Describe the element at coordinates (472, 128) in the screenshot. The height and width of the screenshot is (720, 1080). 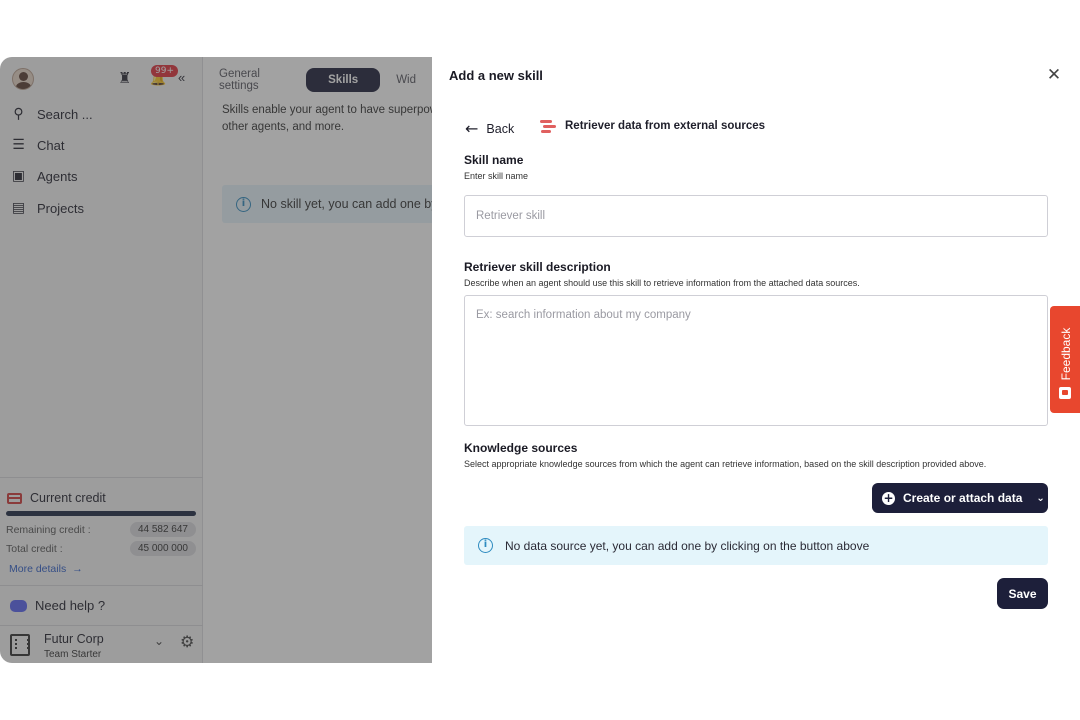
I see `arrow-left-icon: ←` at that location.